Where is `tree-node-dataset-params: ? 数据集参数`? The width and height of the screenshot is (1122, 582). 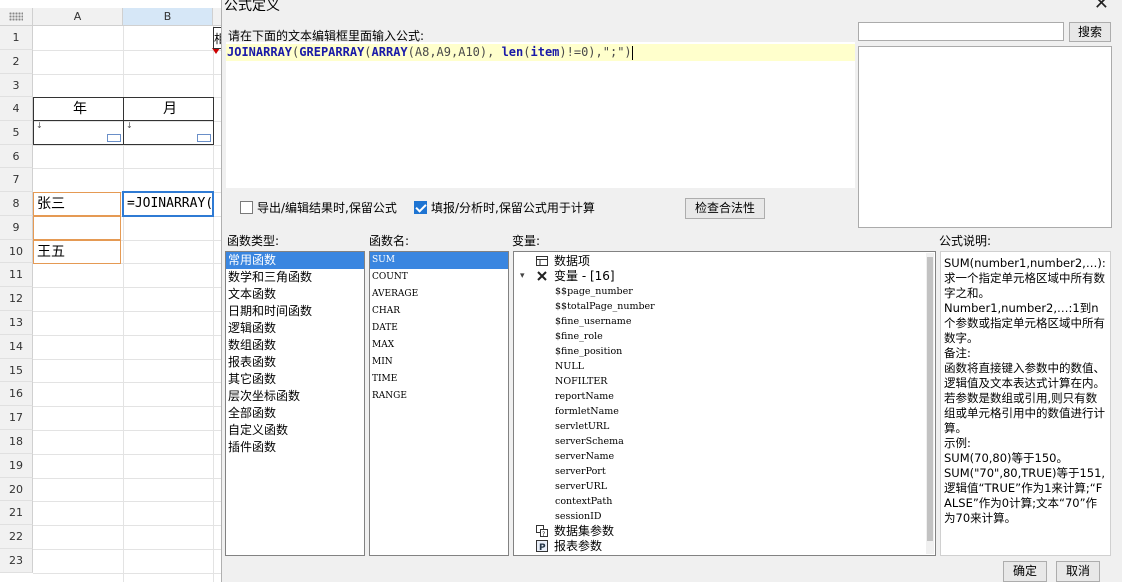 tree-node-dataset-params: ? 数据集参数 is located at coordinates (724, 531).